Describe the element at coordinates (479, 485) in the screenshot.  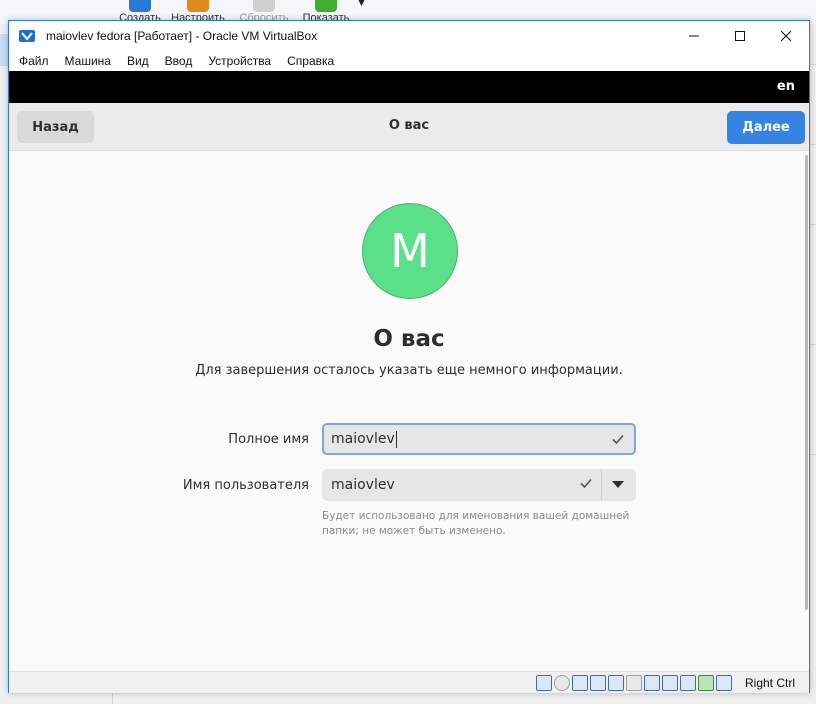
I see `username-combo: maiovlev` at that location.